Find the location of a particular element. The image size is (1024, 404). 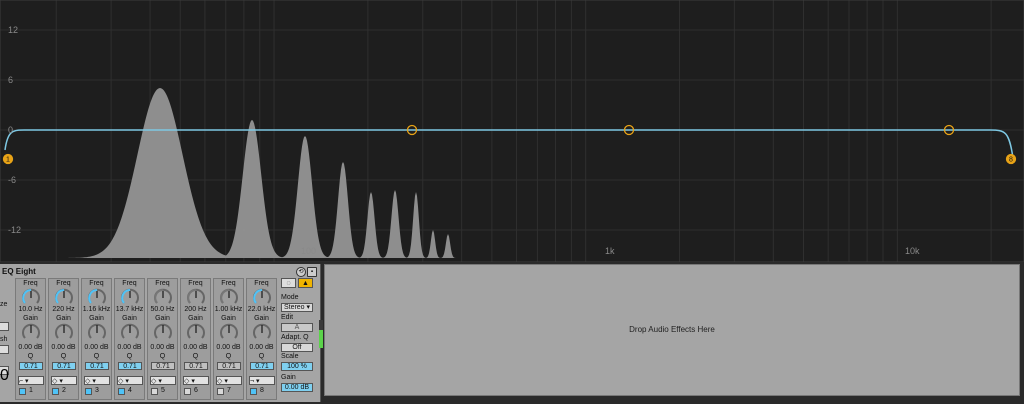

eq-band-5: Freq 50.0 Hz Gain 0.00 dB Q 0.71 ◇ ▾ 5 is located at coordinates (162, 339).